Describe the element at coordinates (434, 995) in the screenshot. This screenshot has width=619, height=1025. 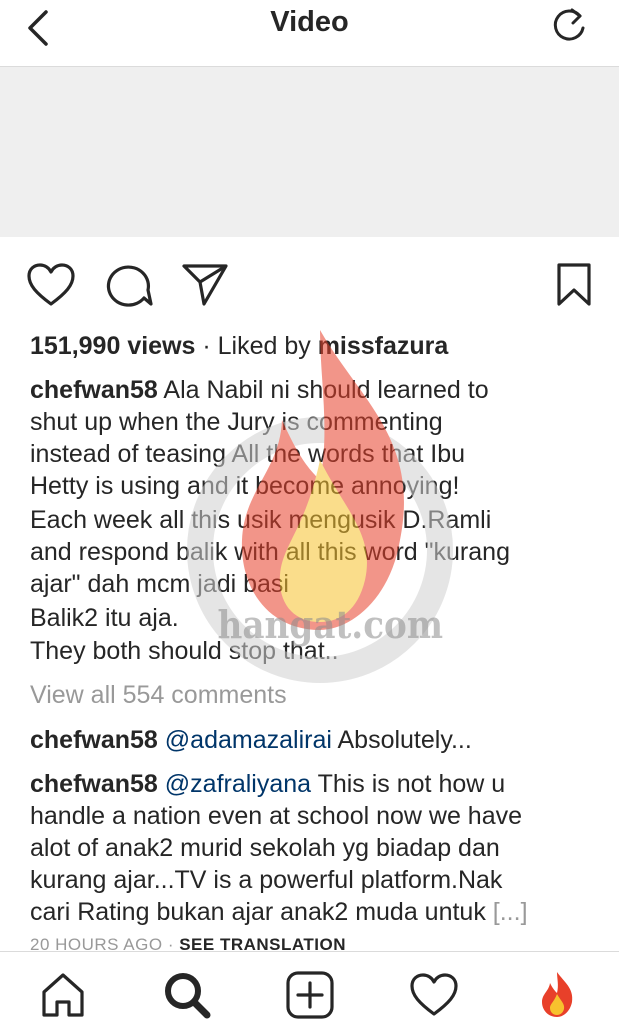
I see `activity-heart-icon` at that location.